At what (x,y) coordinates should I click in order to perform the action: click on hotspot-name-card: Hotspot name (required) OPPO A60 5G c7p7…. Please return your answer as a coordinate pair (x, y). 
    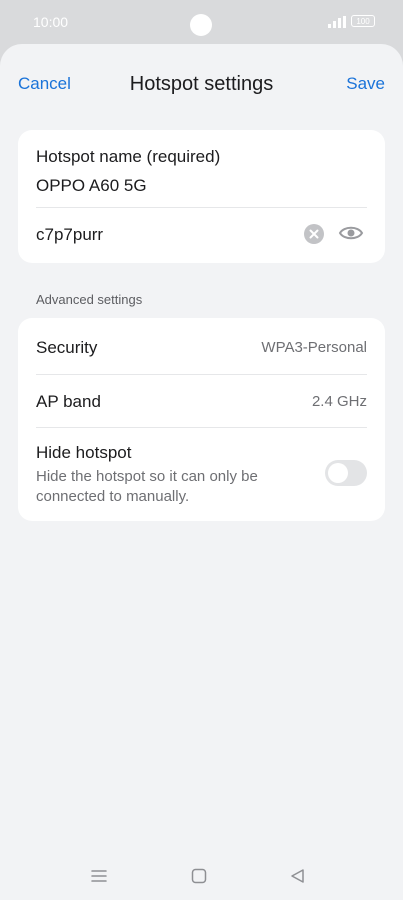
    Looking at the image, I should click on (201, 196).